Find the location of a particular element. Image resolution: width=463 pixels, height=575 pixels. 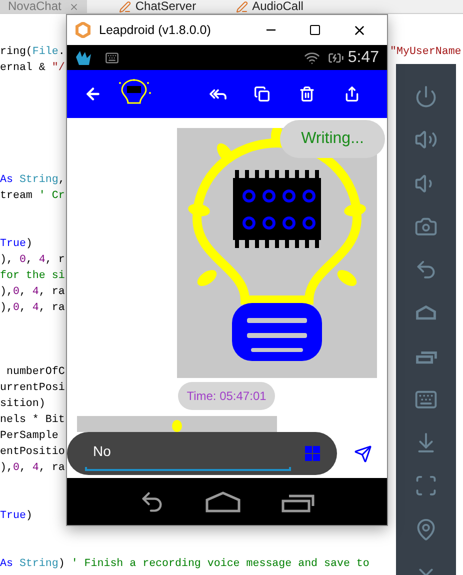

message-input: No is located at coordinates (202, 453).